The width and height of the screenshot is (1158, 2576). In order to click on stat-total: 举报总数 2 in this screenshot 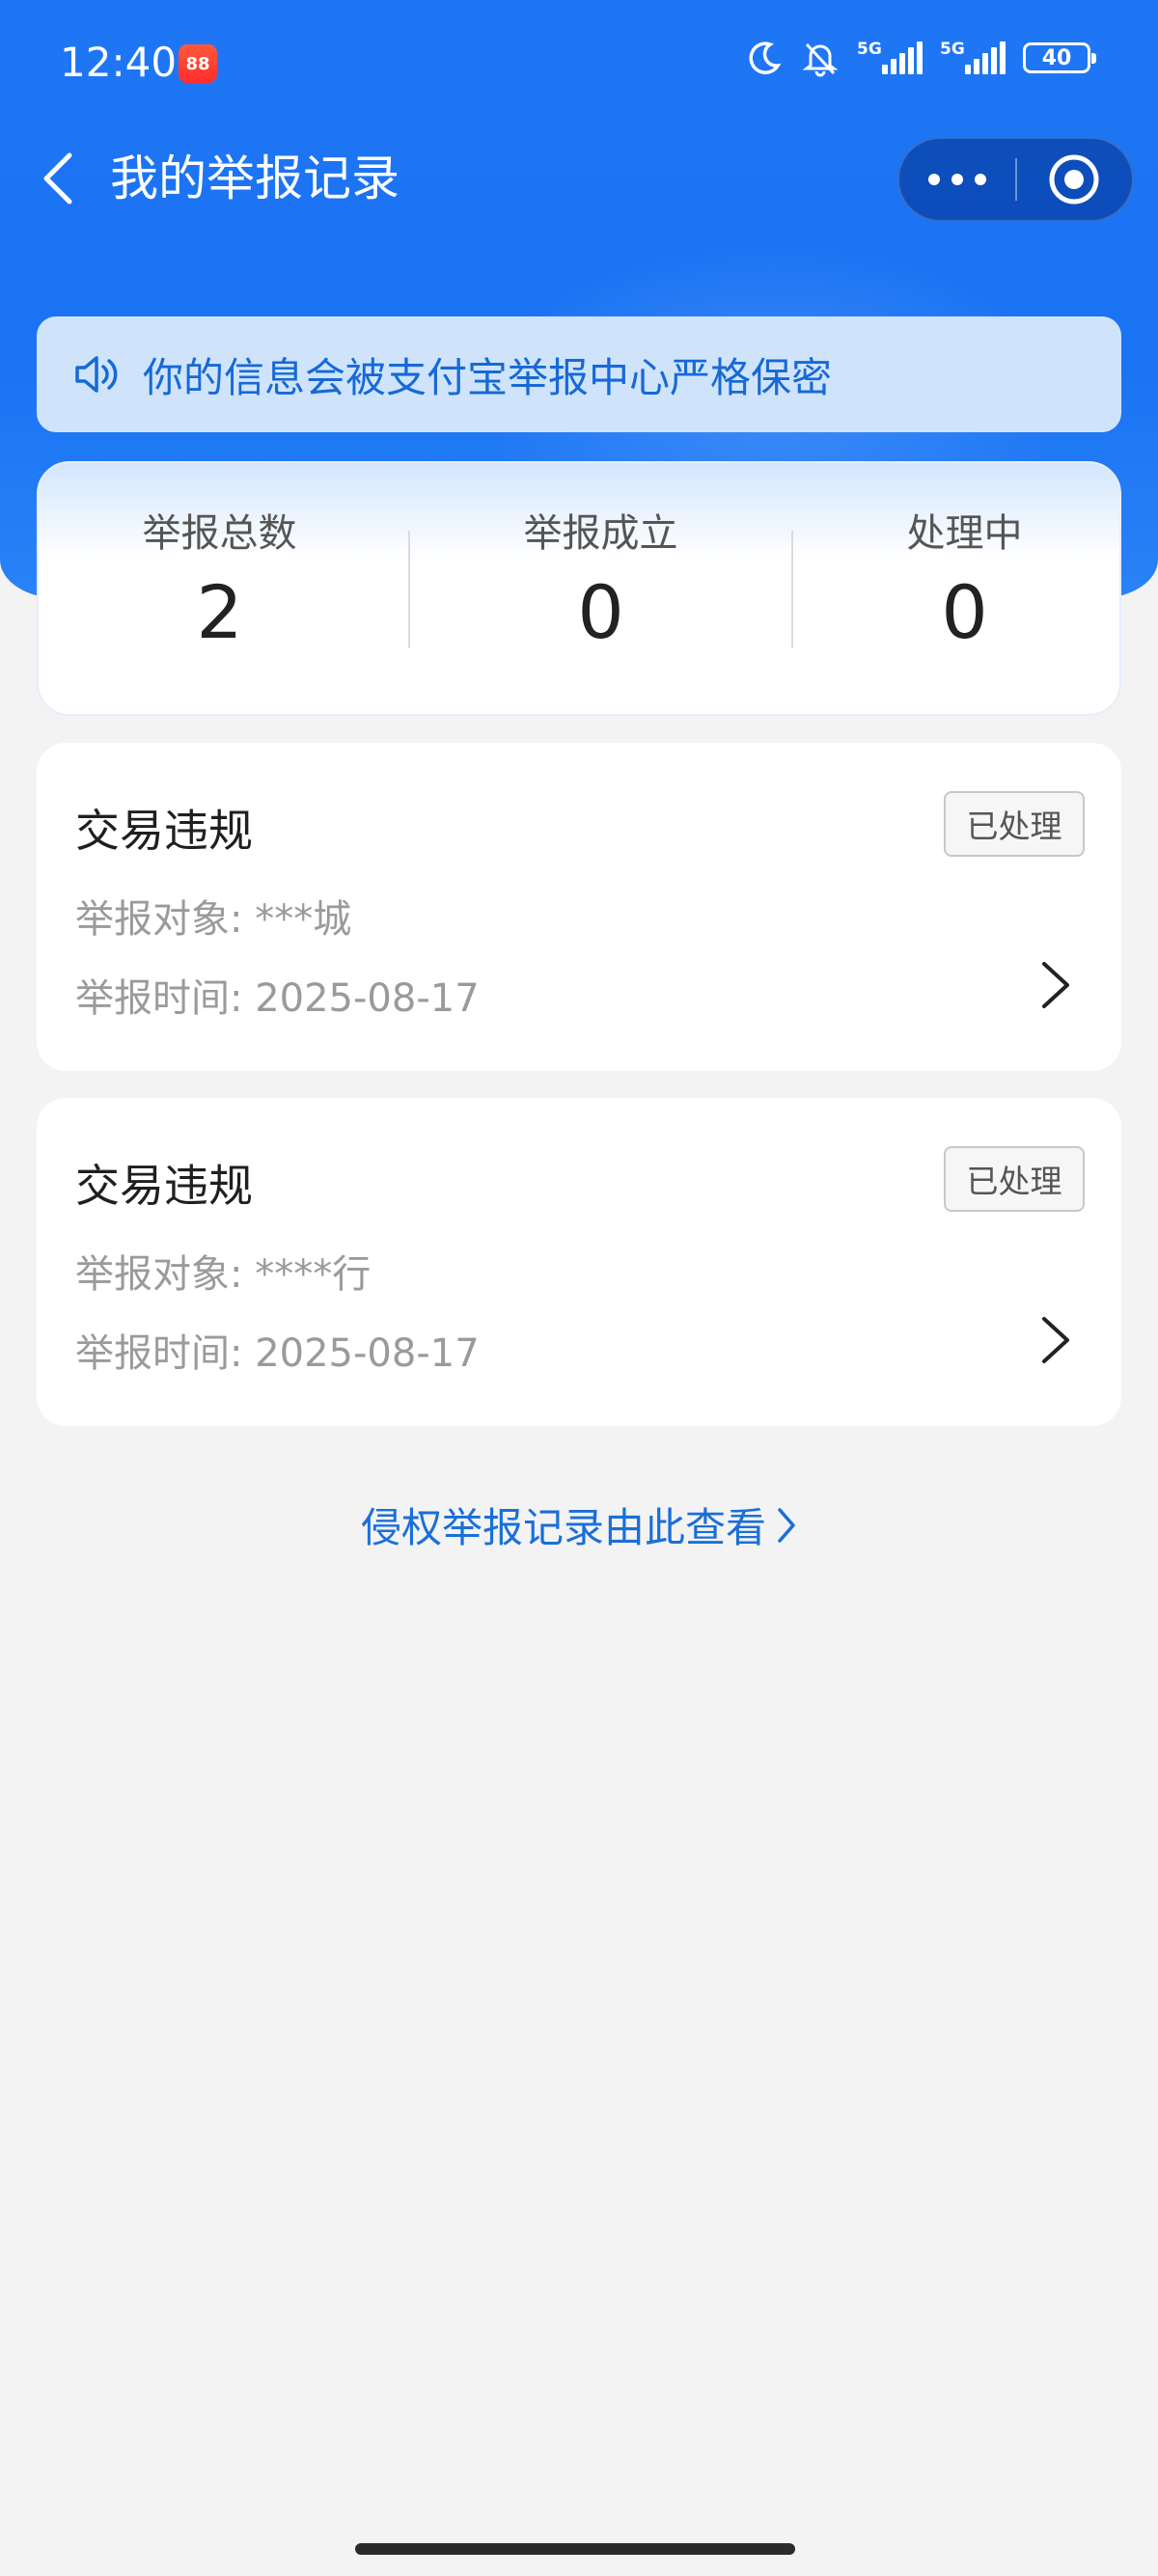, I will do `click(219, 589)`.